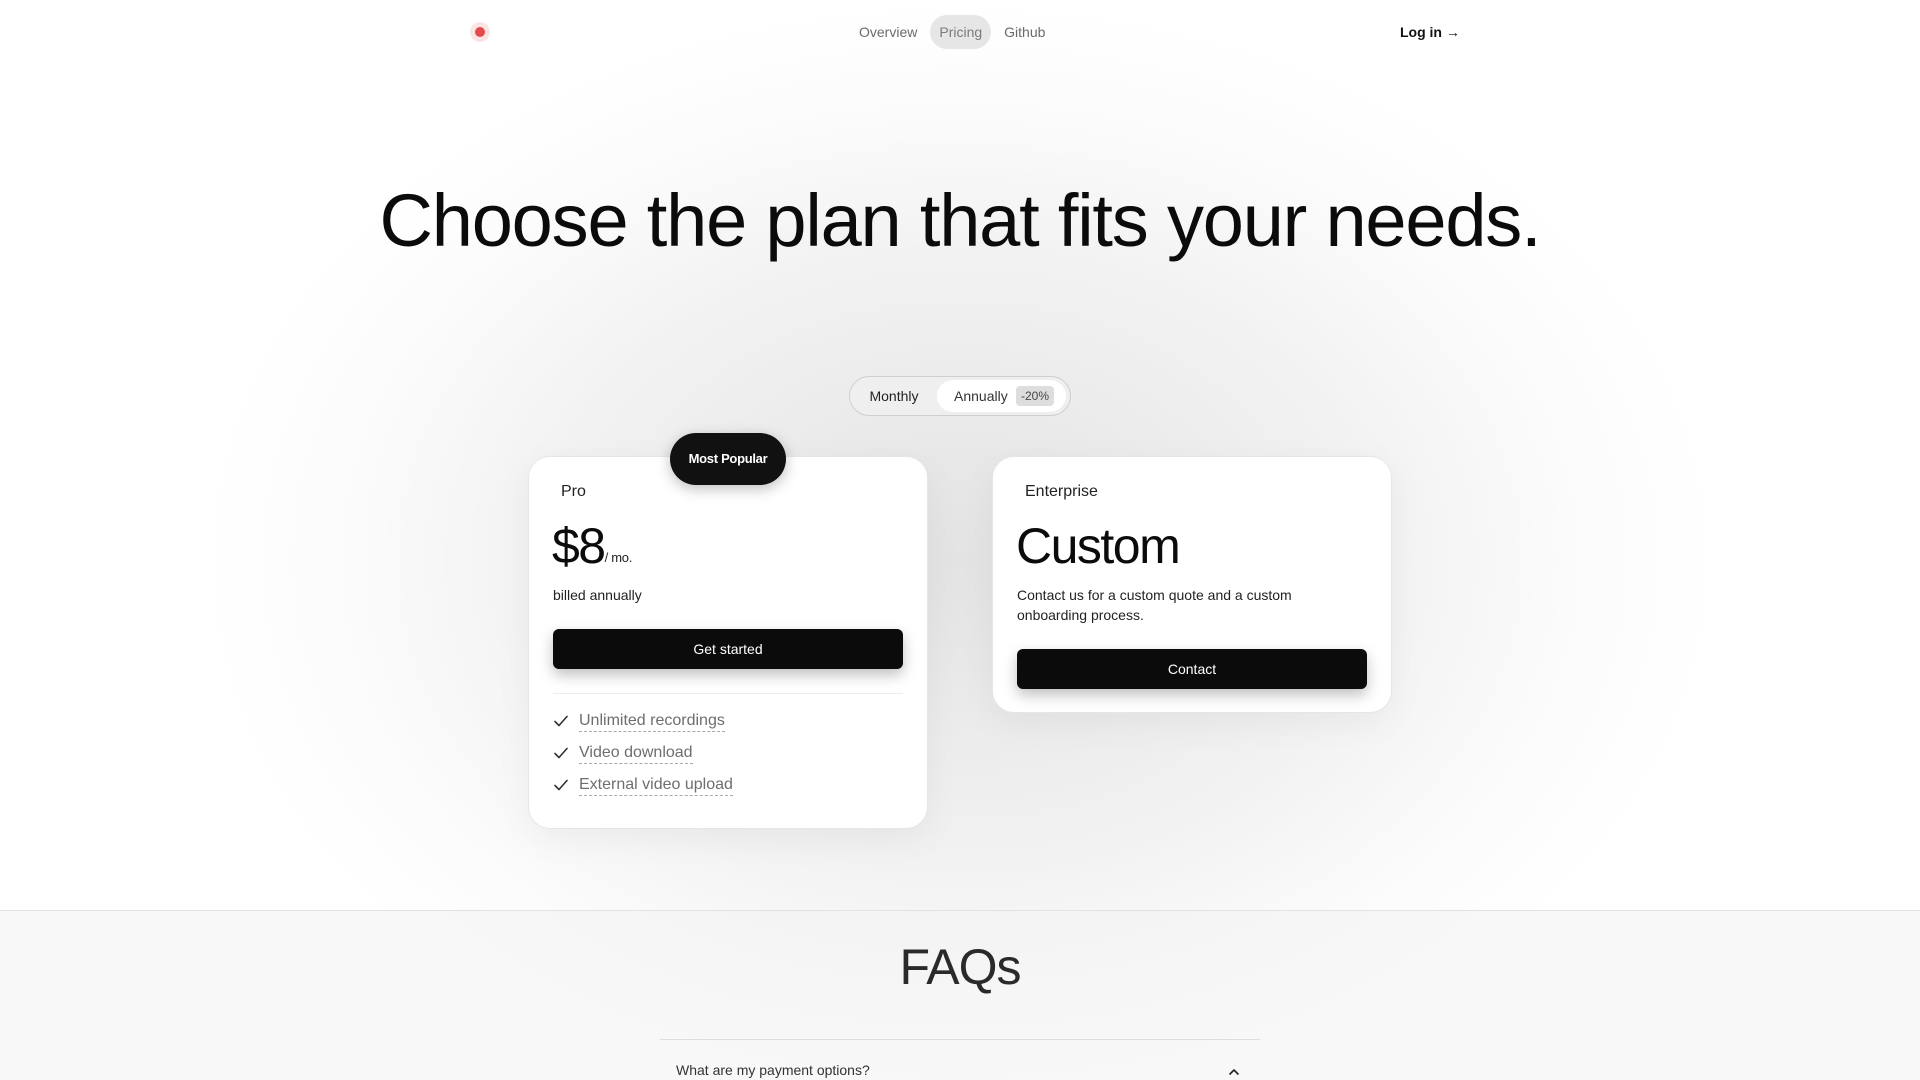 The image size is (1920, 1080). Describe the element at coordinates (656, 785) in the screenshot. I see `feature-label: External video upload` at that location.